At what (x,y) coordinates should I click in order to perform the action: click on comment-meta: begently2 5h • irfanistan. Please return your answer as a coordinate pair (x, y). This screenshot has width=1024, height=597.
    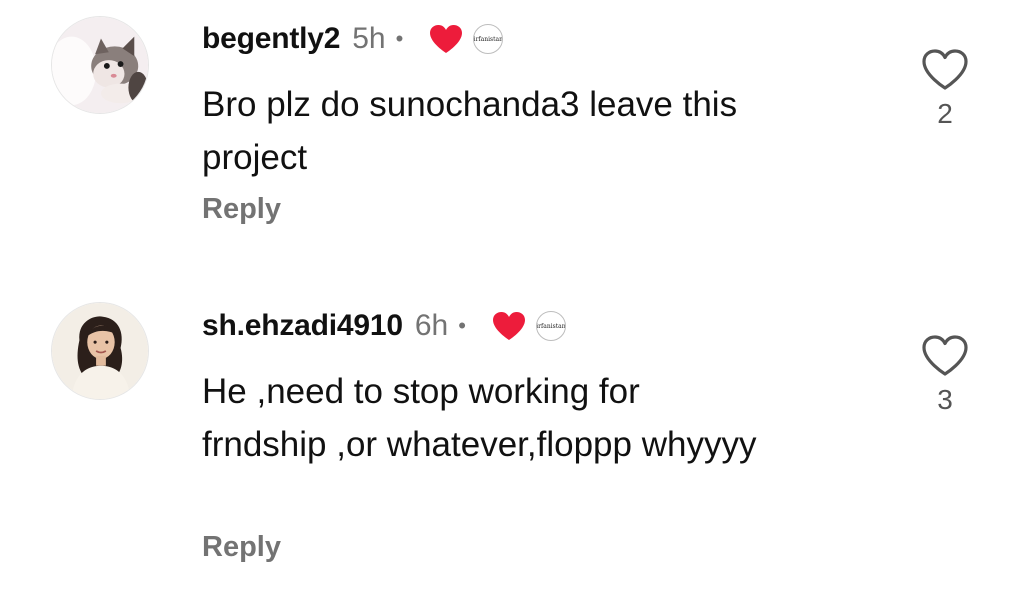
    Looking at the image, I should click on (353, 39).